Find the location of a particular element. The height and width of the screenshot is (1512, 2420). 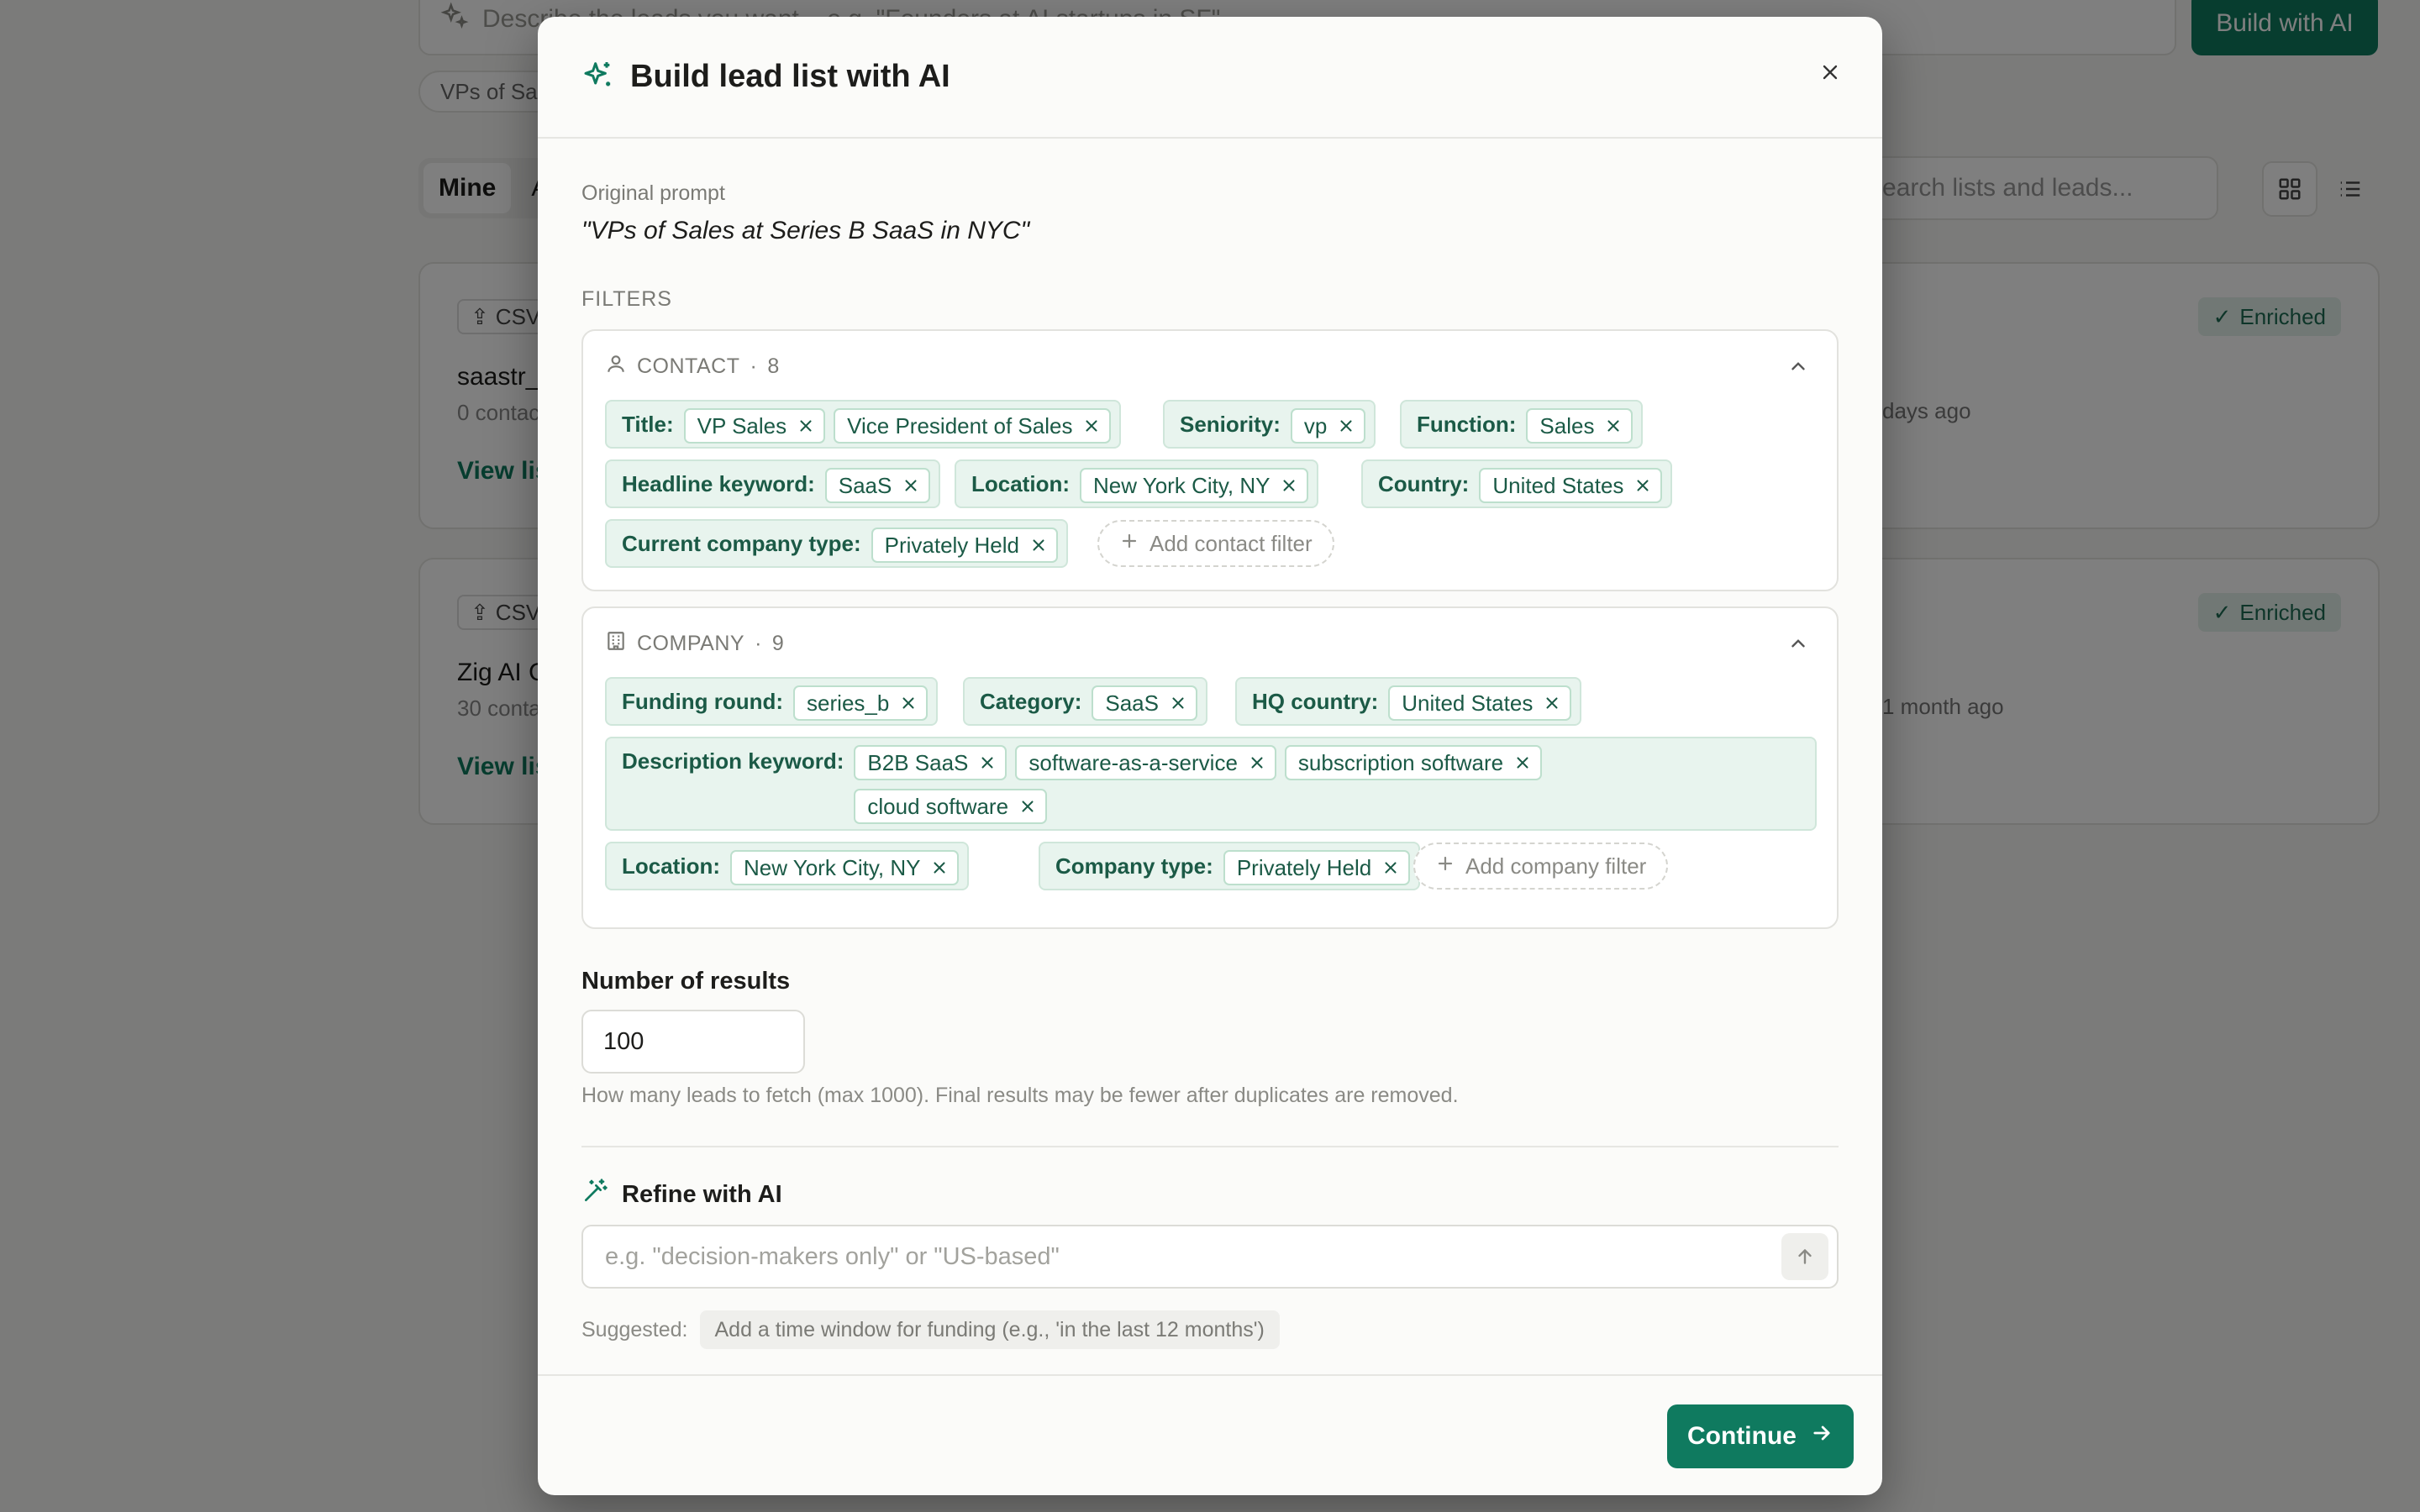

tag-list: VP Sales Vice President of Sales is located at coordinates (898, 426).